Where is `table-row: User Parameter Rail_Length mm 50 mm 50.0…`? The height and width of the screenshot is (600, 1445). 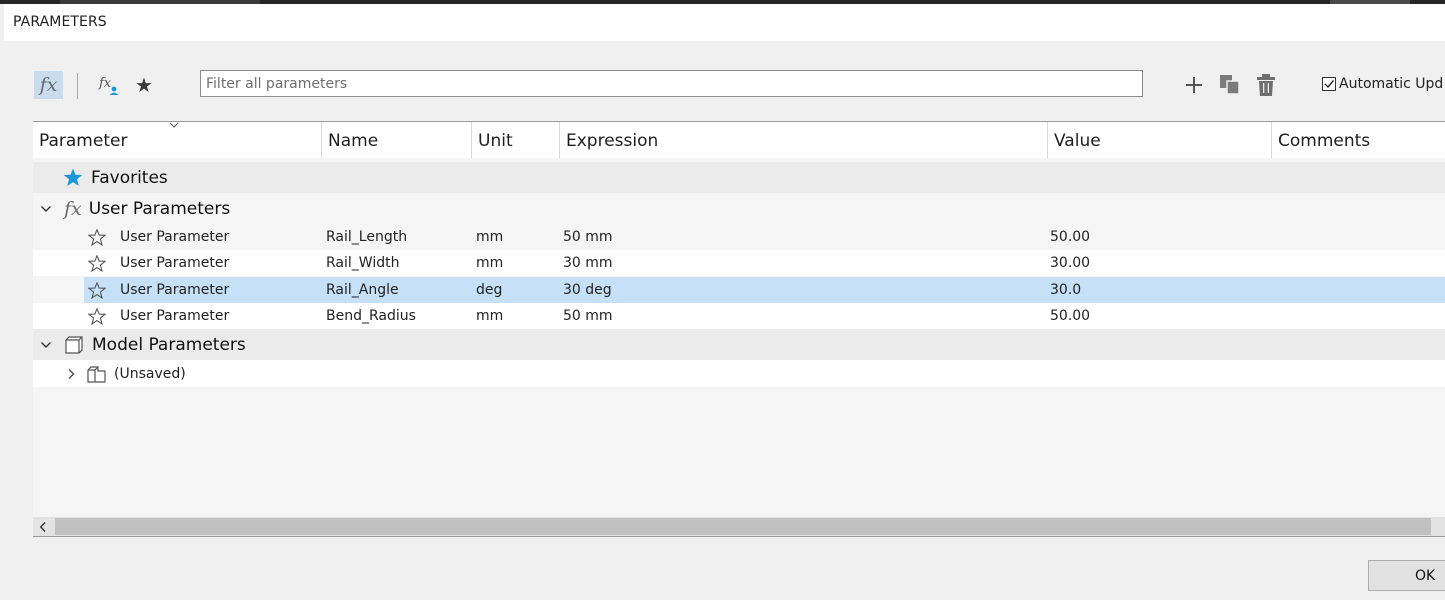
table-row: User Parameter Rail_Length mm 50 mm 50.0… is located at coordinates (739, 237).